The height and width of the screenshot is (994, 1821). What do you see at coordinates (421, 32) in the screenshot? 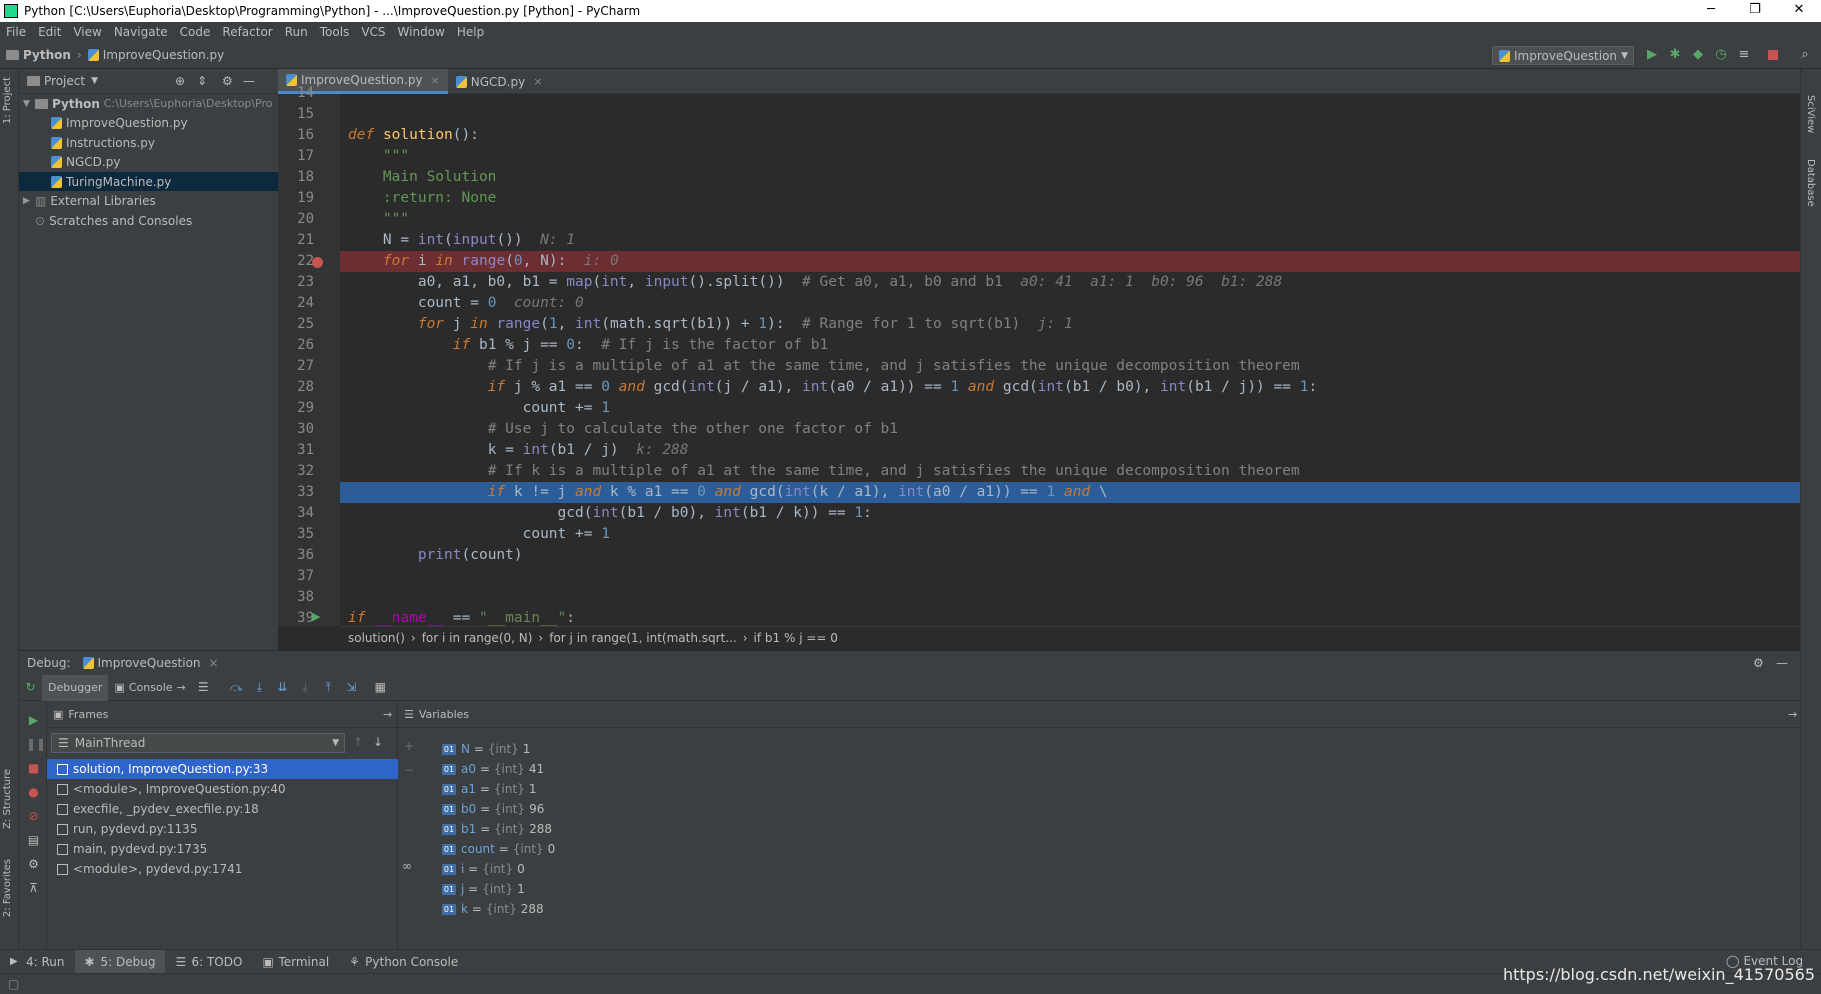
I see `menu-window: Window` at bounding box center [421, 32].